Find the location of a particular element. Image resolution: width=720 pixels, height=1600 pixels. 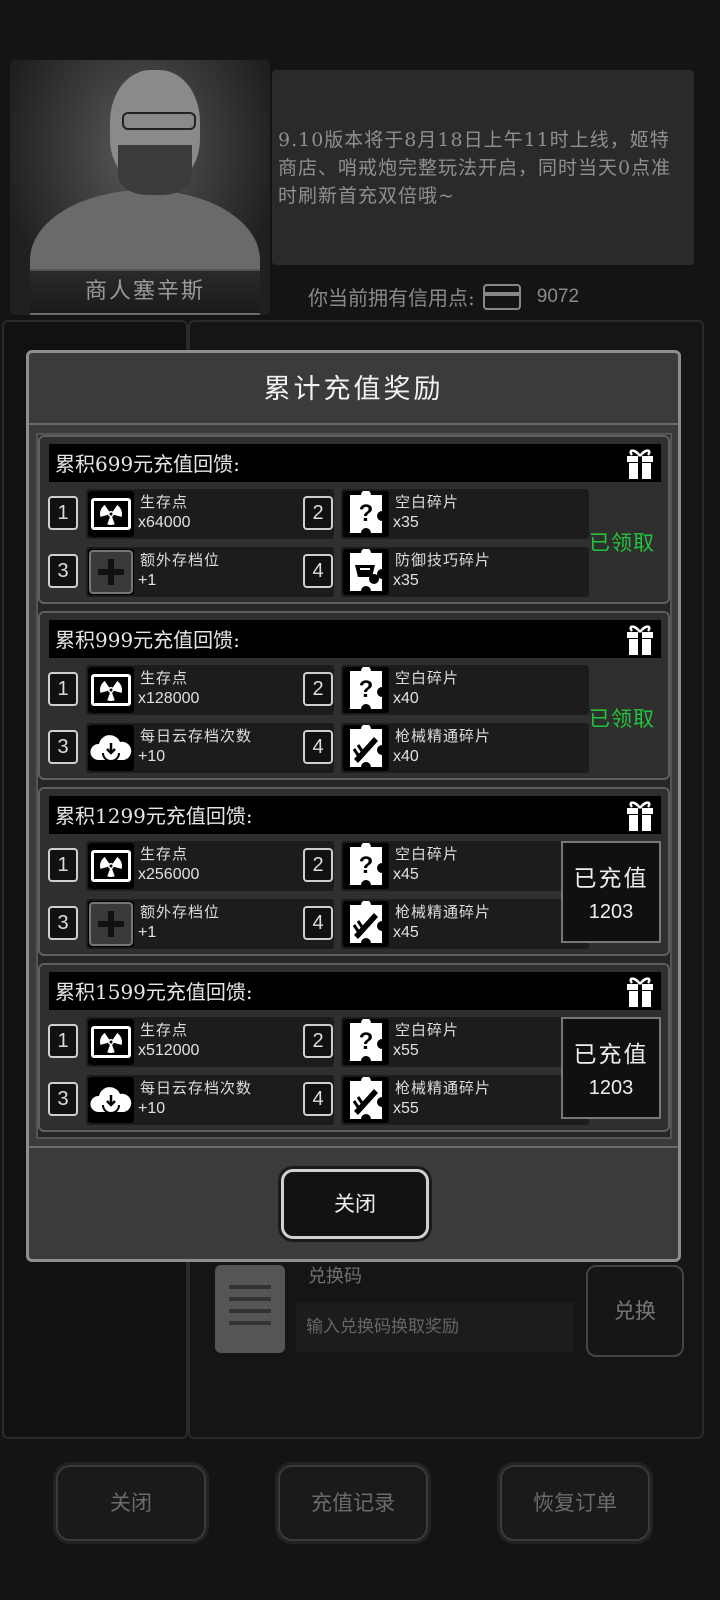

reward-item: 4 防御技巧碎片 x35 is located at coordinates (446, 572).